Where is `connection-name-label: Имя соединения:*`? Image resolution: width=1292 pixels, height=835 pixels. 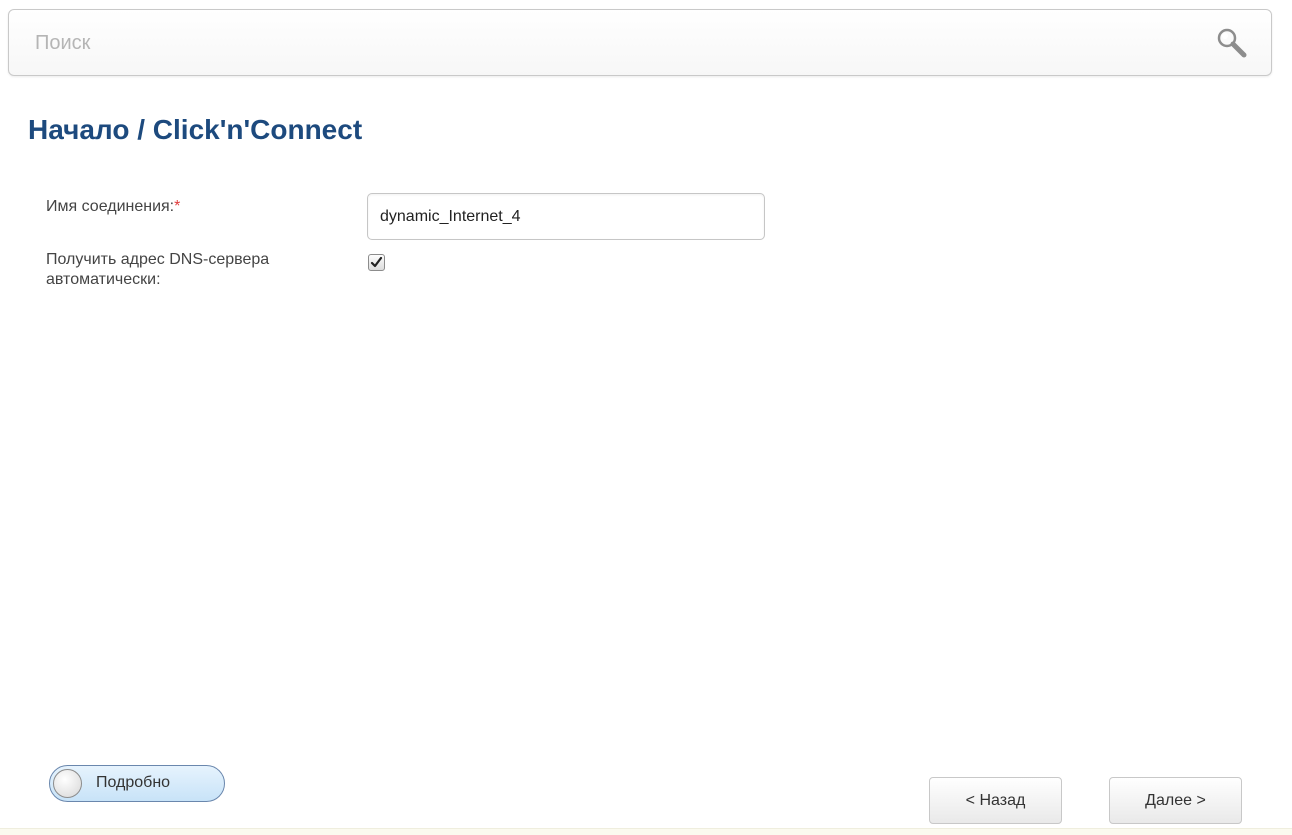
connection-name-label: Имя соединения:* is located at coordinates (113, 207).